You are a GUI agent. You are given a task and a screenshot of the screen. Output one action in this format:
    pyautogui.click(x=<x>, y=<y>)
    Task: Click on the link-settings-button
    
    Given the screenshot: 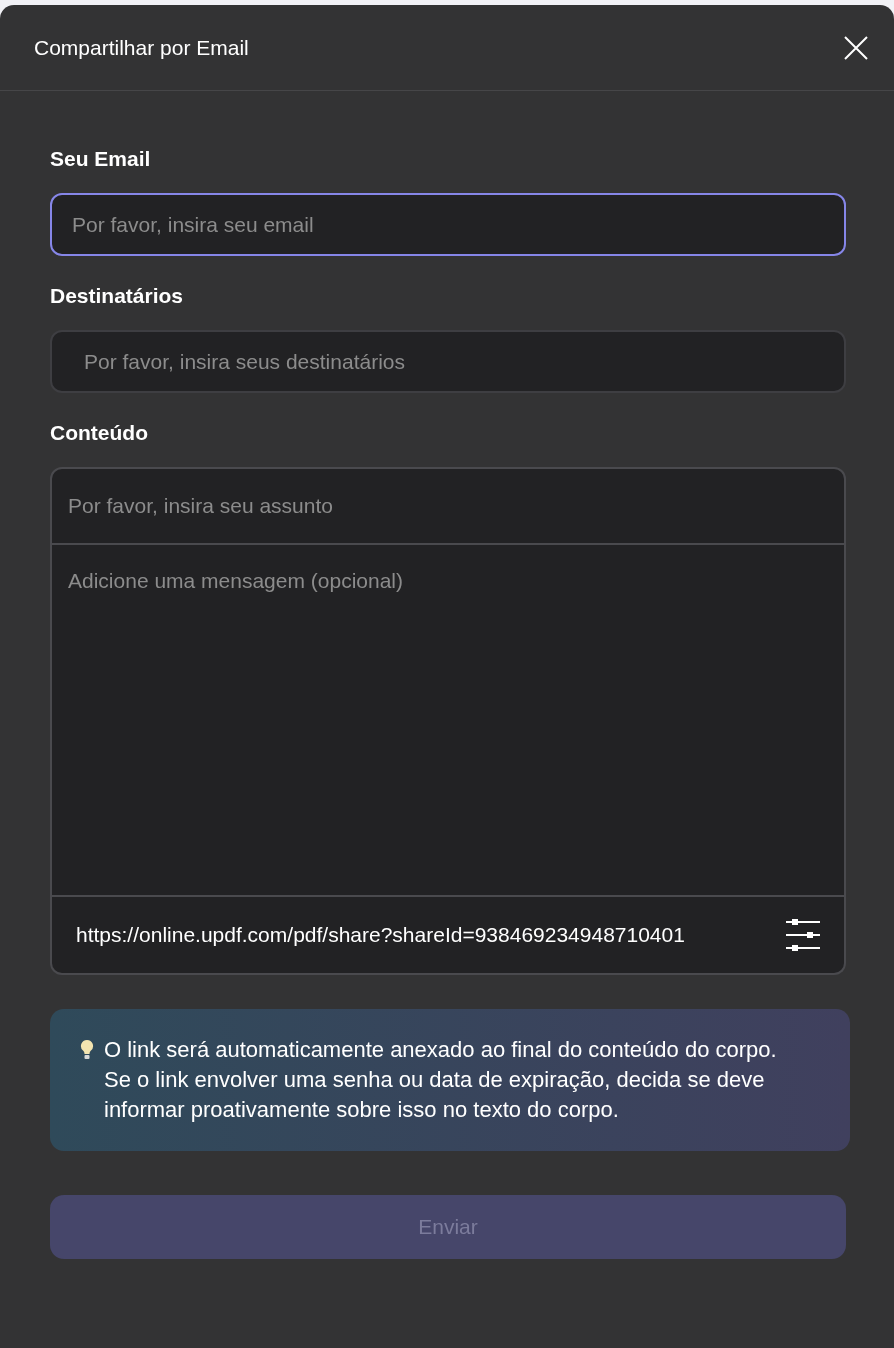 What is the action you would take?
    pyautogui.click(x=803, y=935)
    